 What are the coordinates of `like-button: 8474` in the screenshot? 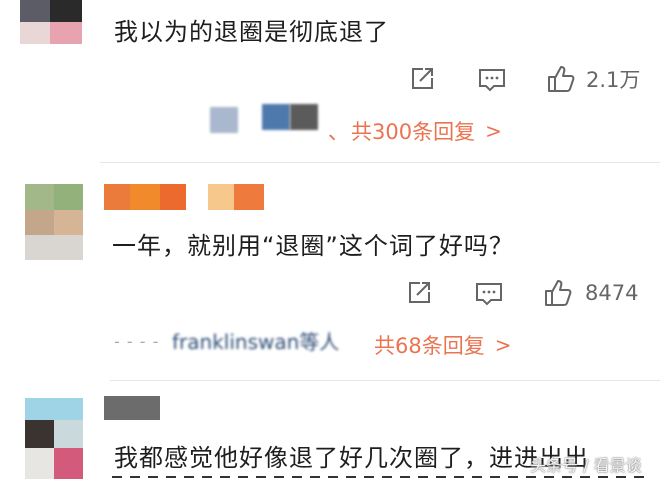 It's located at (590, 293).